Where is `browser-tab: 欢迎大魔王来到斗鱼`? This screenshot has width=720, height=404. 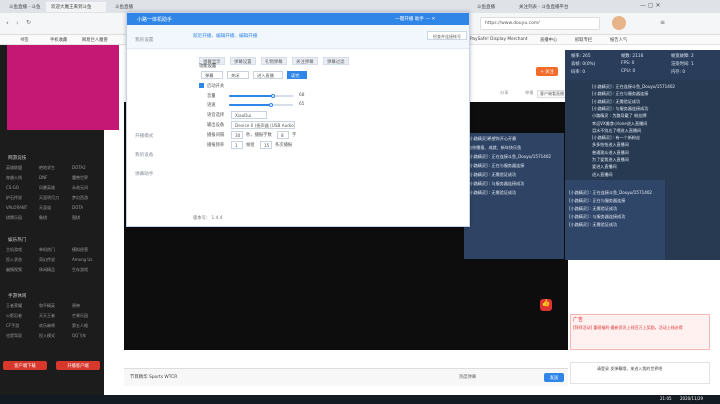 browser-tab: 欢迎大魔王来到斗鱼 is located at coordinates (76, 7).